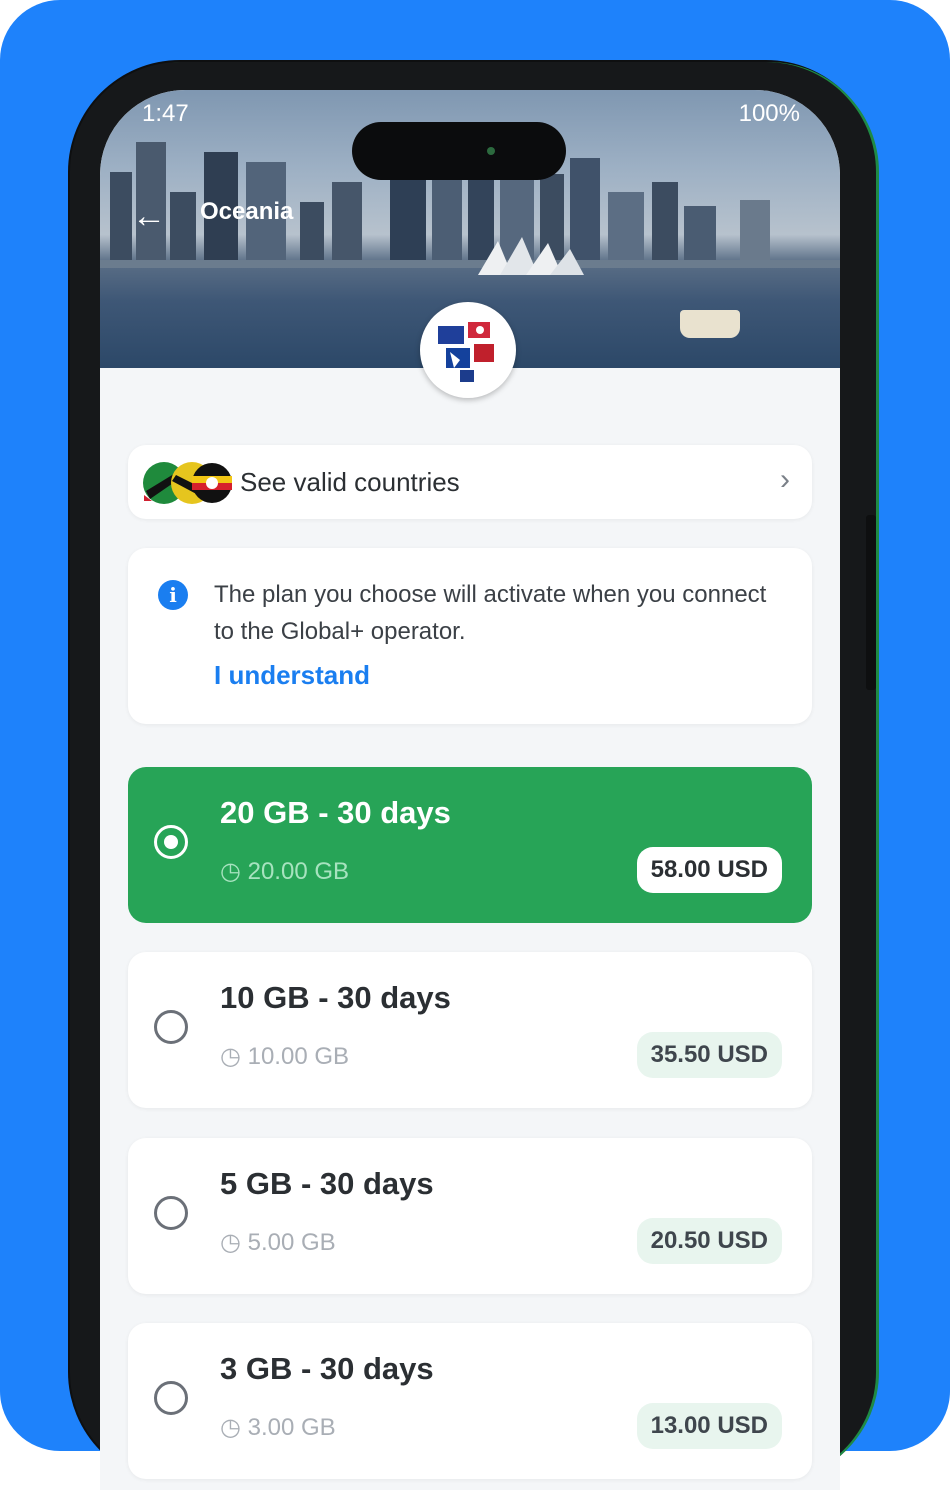  I want to click on plan-data-value: 10.00 GB, so click(298, 1056).